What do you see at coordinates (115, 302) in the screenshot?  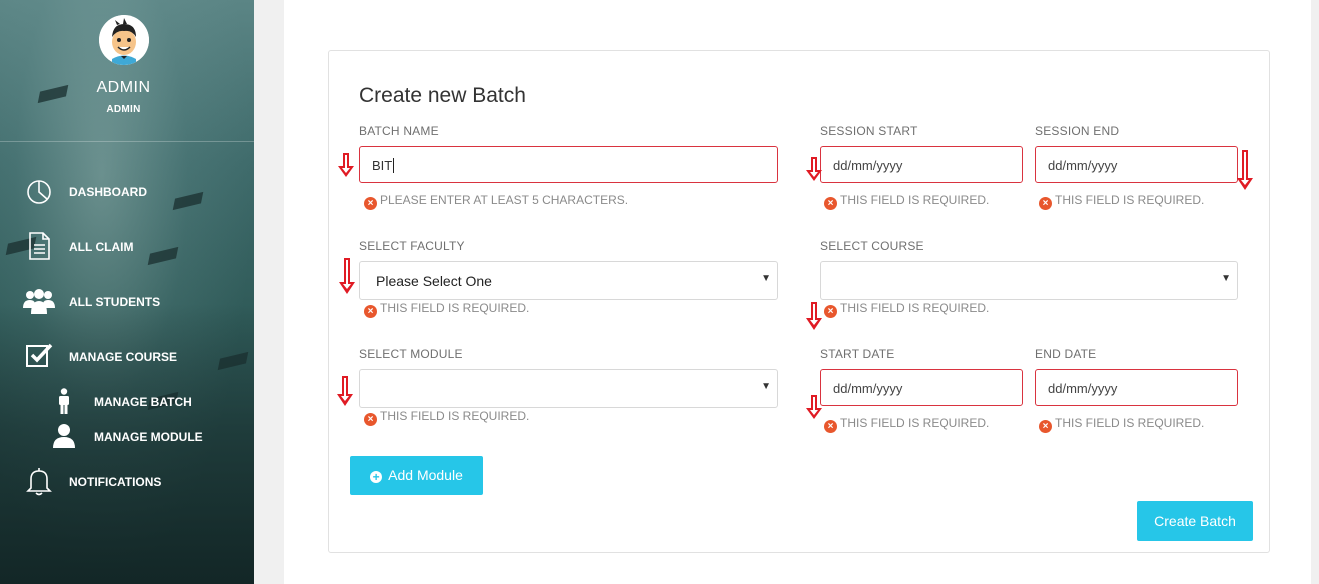 I see `sidebar-item-label: ALL STUDENTS` at bounding box center [115, 302].